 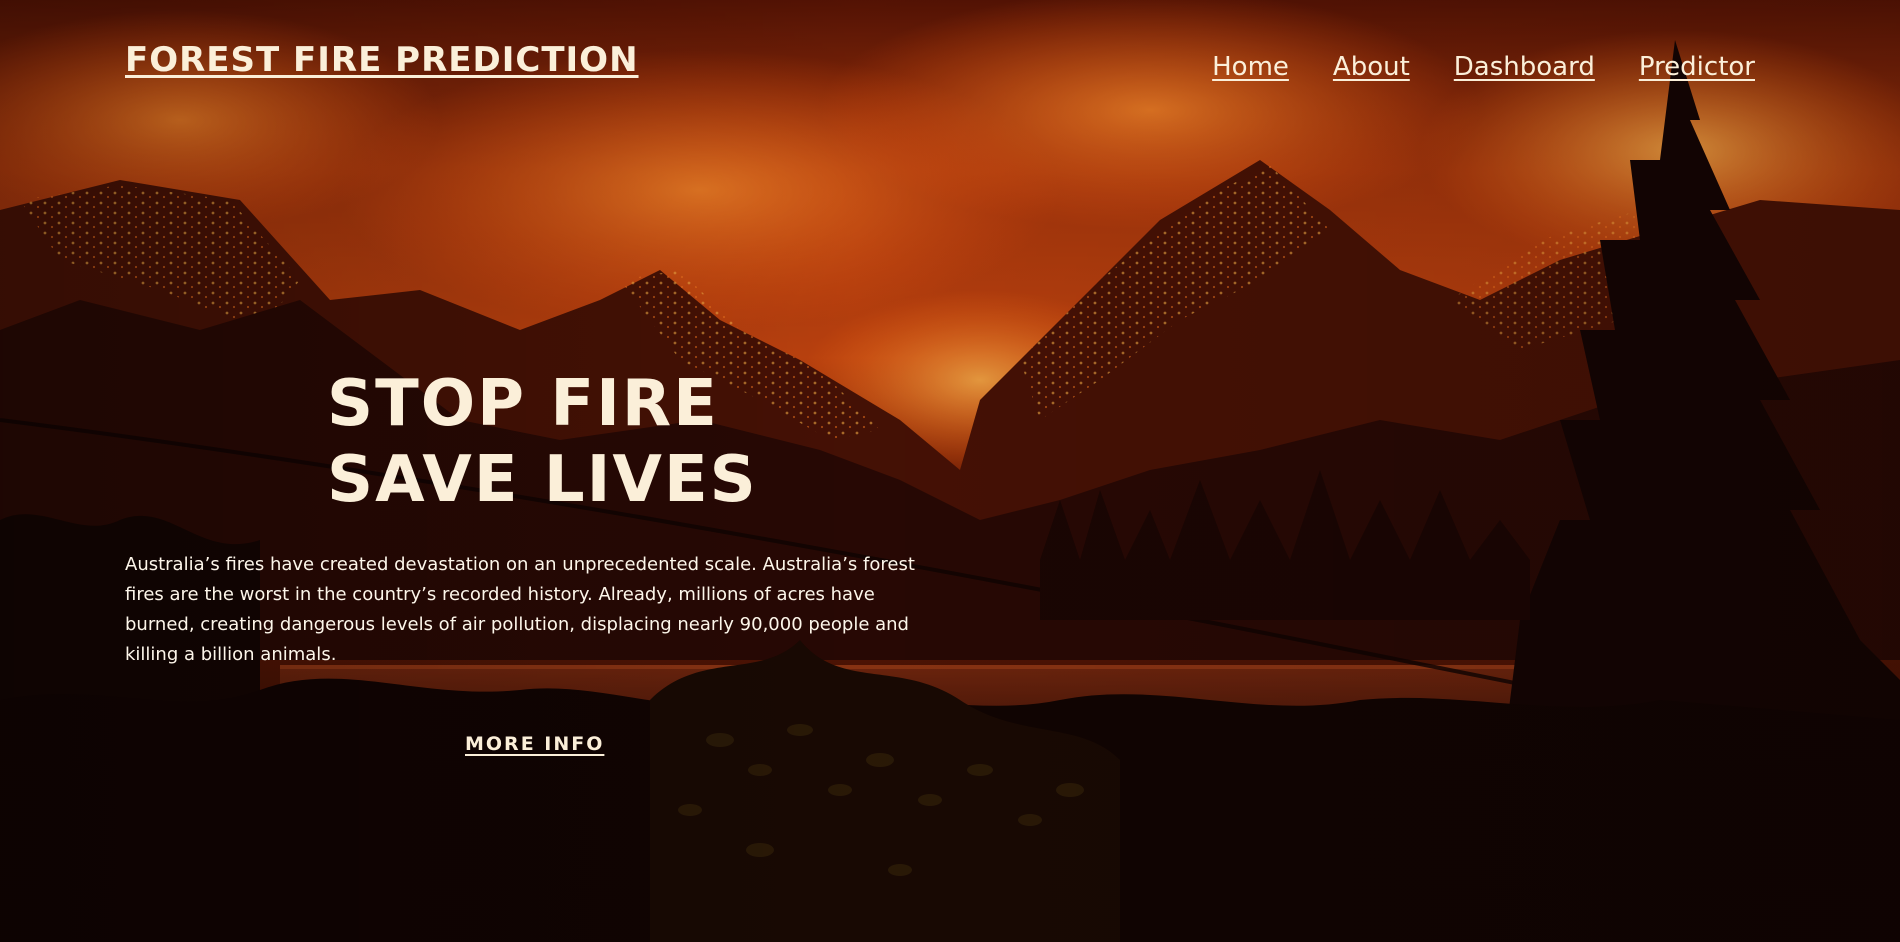 I want to click on hero-heading-line-2: SAVE LIVES, so click(x=542, y=480).